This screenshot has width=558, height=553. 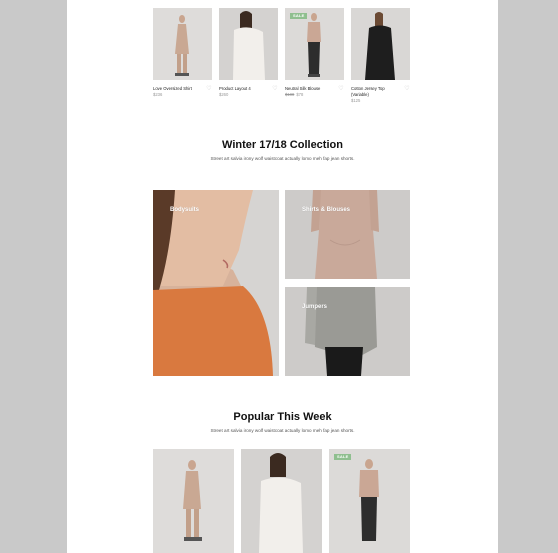 What do you see at coordinates (185, 210) in the screenshot?
I see `category-label: Bodysuits` at bounding box center [185, 210].